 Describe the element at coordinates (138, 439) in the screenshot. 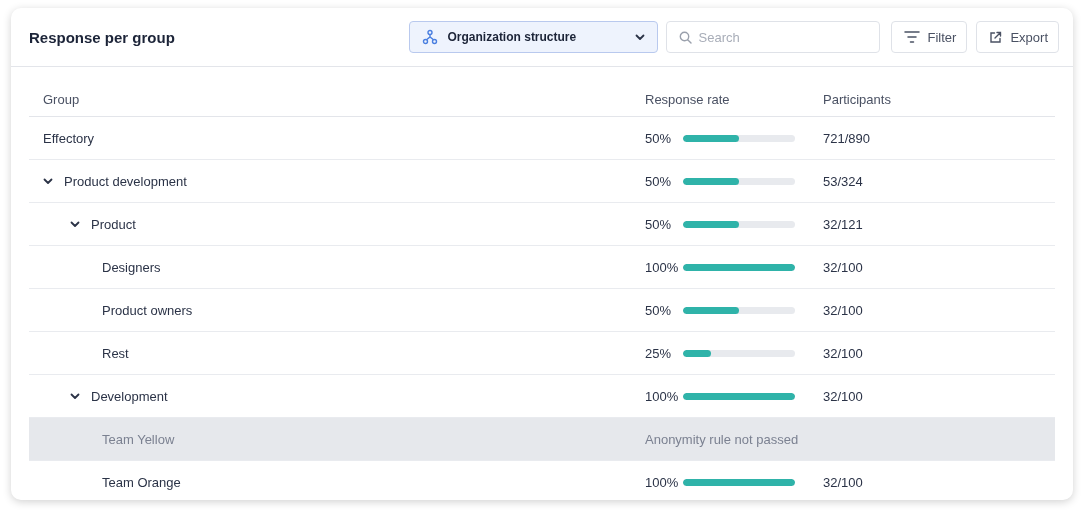

I see `group-name: Team Yellow` at that location.